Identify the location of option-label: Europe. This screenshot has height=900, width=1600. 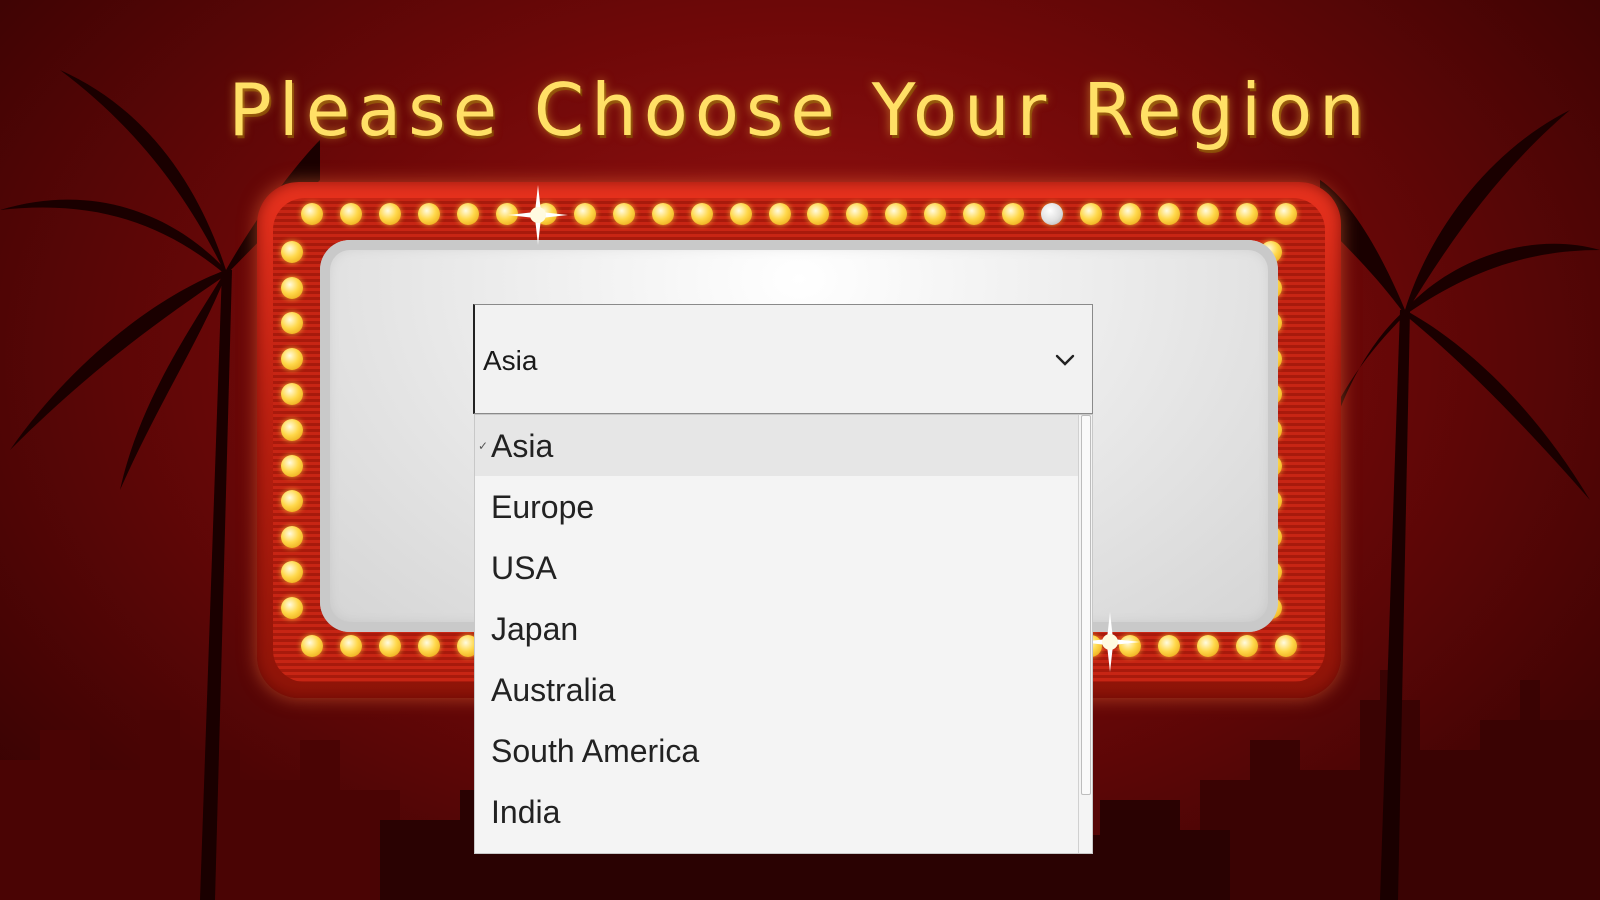
(543, 507).